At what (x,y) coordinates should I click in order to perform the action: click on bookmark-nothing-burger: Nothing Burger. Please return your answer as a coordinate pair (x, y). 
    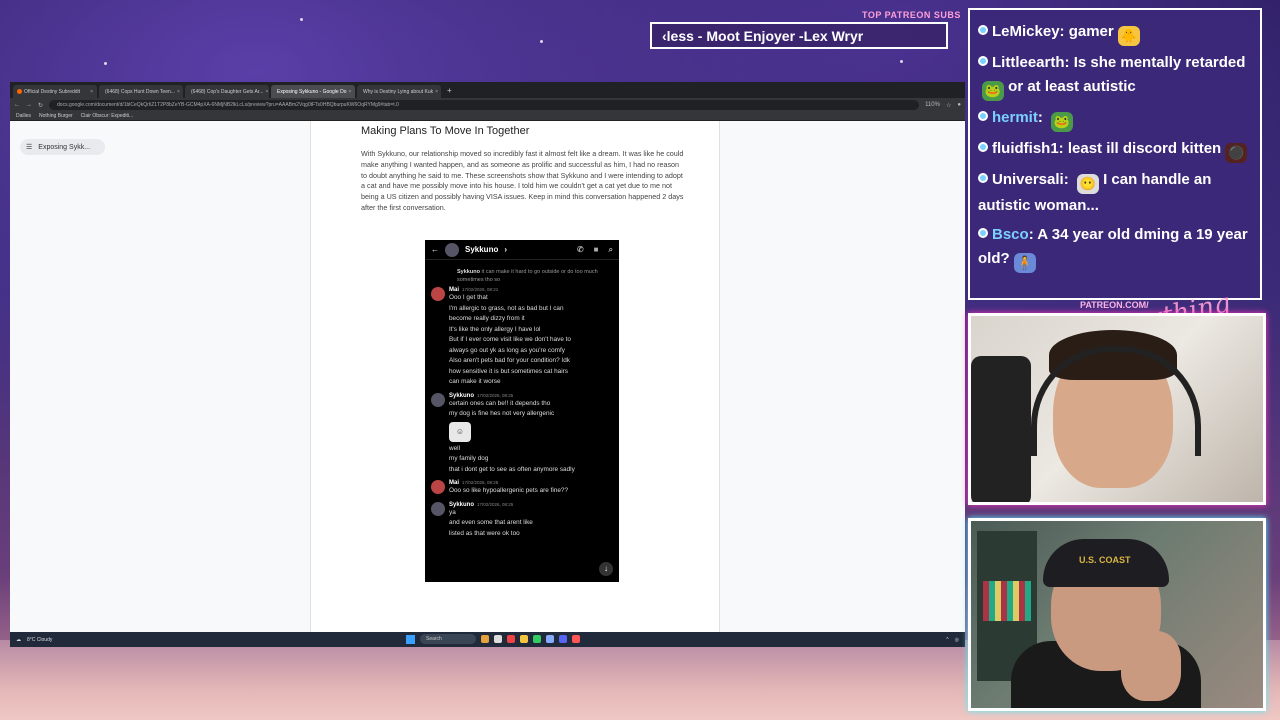
    Looking at the image, I should click on (56, 116).